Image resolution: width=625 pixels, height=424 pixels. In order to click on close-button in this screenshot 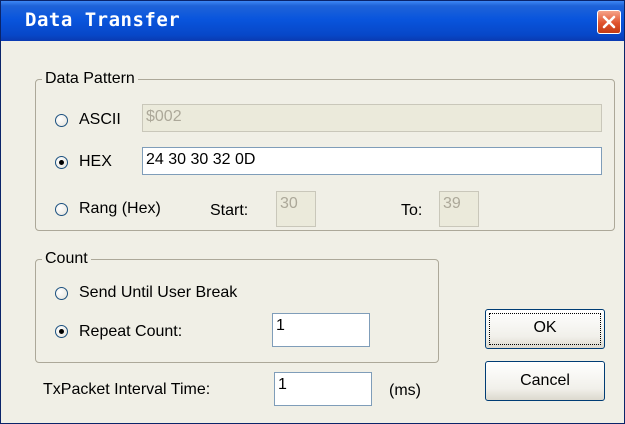, I will do `click(609, 22)`.